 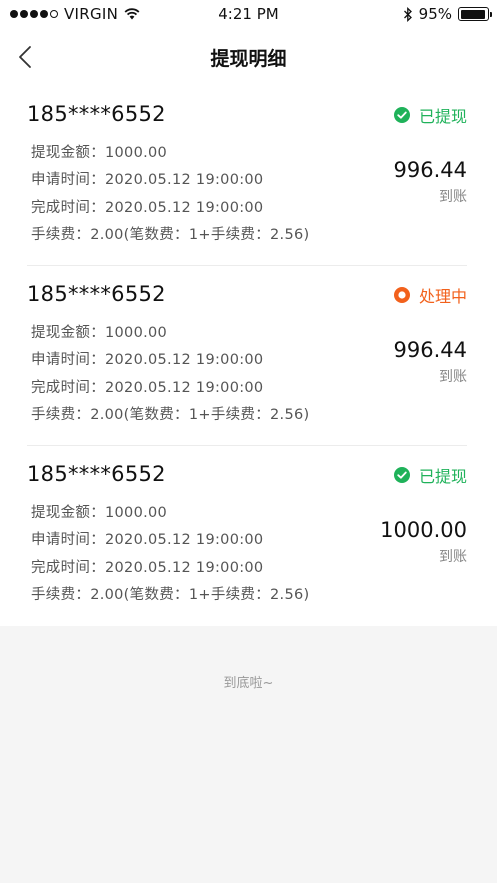 What do you see at coordinates (401, 295) in the screenshot?
I see `processing-dot-icon` at bounding box center [401, 295].